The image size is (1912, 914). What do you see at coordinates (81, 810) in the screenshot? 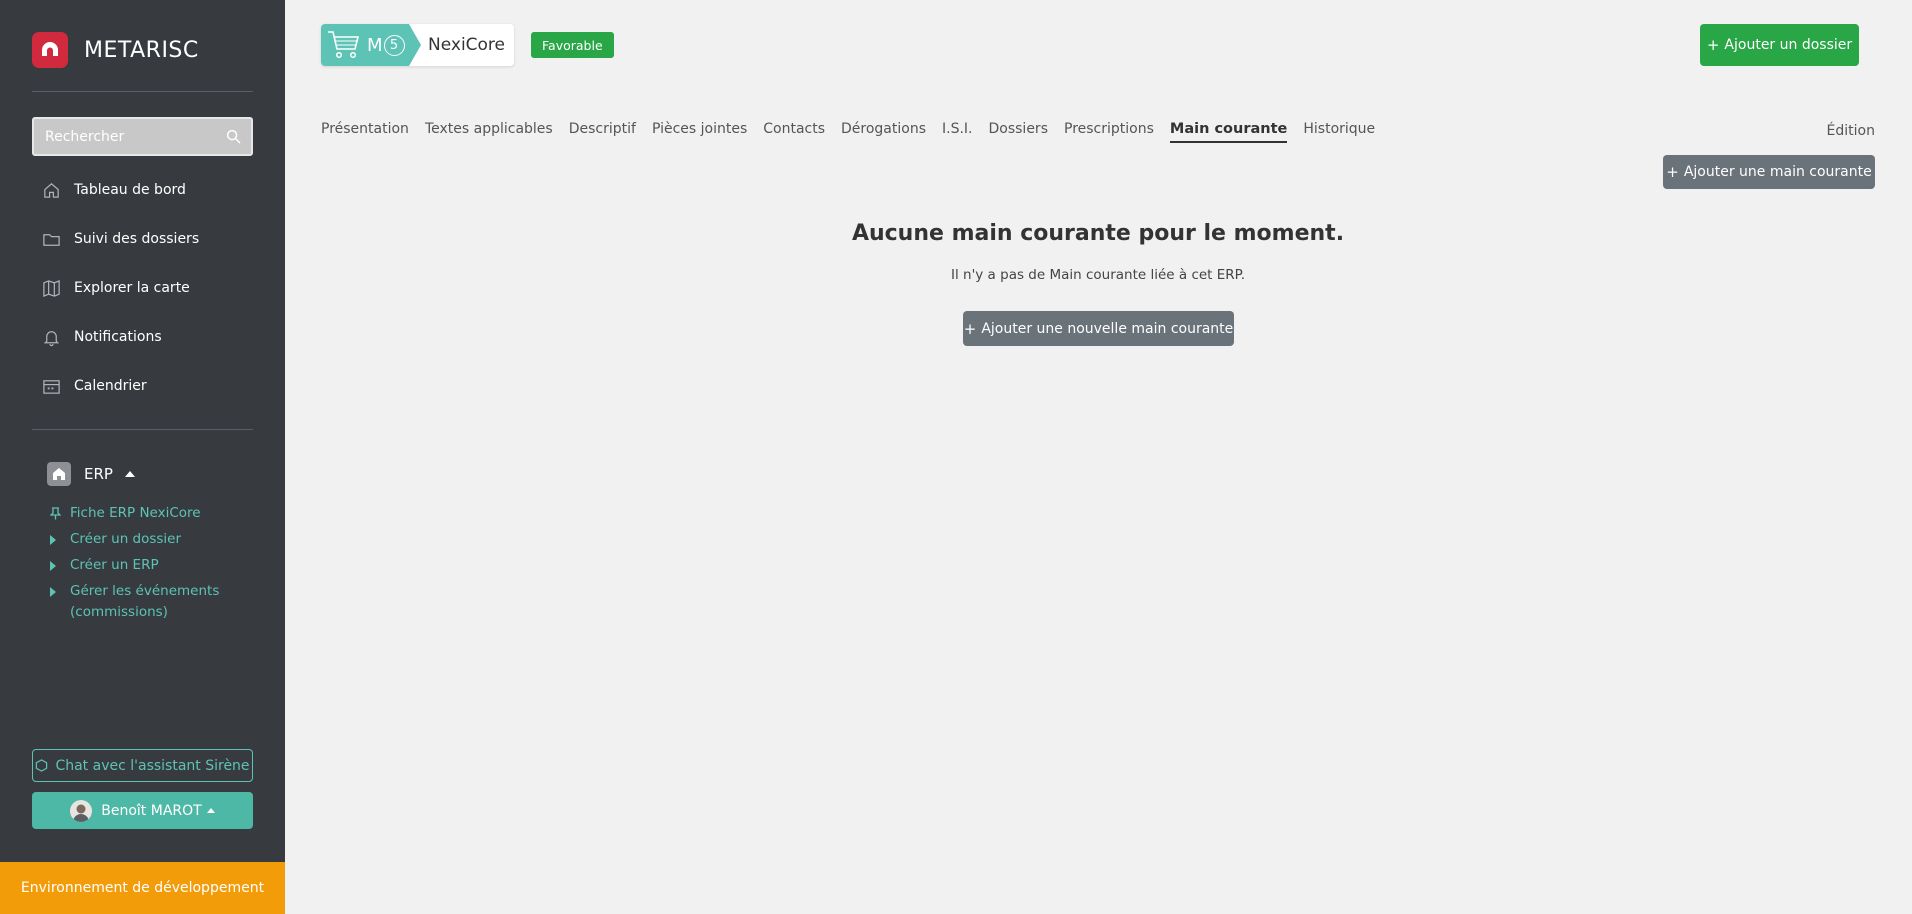
I see `avatar` at bounding box center [81, 810].